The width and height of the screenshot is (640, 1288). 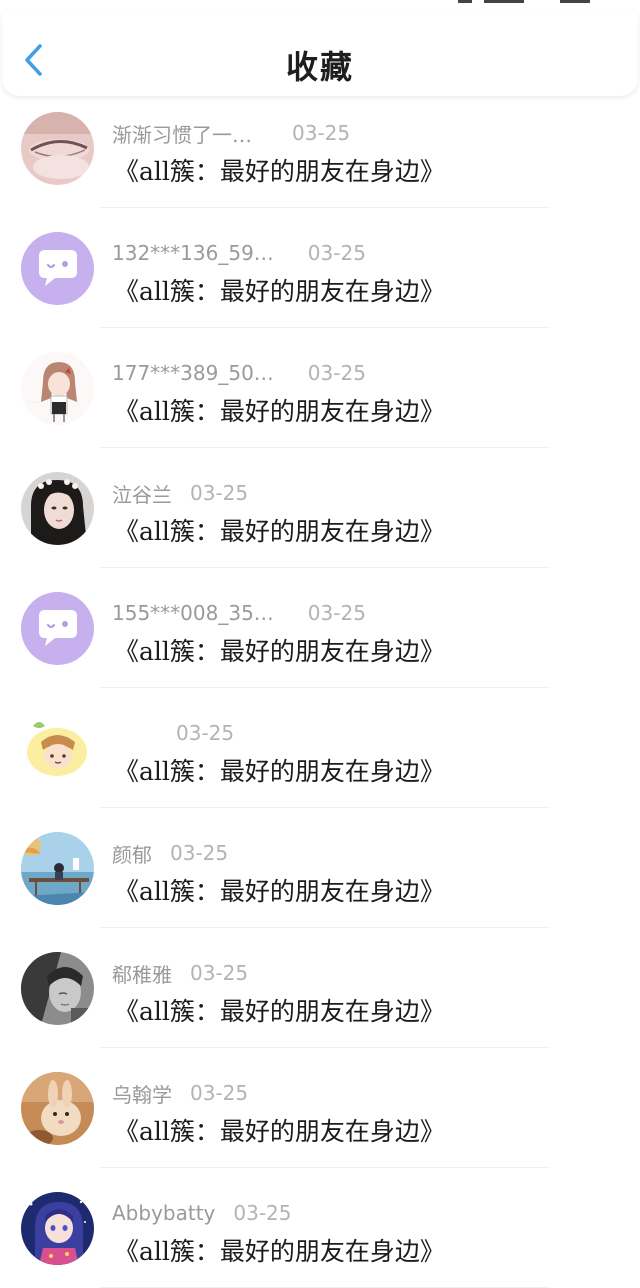 I want to click on anime-night-girl, so click(x=57, y=1228).